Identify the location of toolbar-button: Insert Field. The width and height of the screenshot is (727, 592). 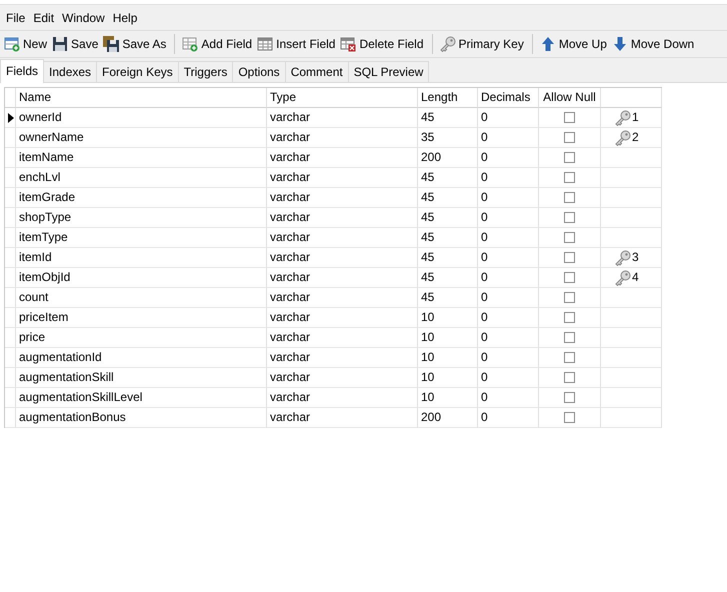
(296, 44).